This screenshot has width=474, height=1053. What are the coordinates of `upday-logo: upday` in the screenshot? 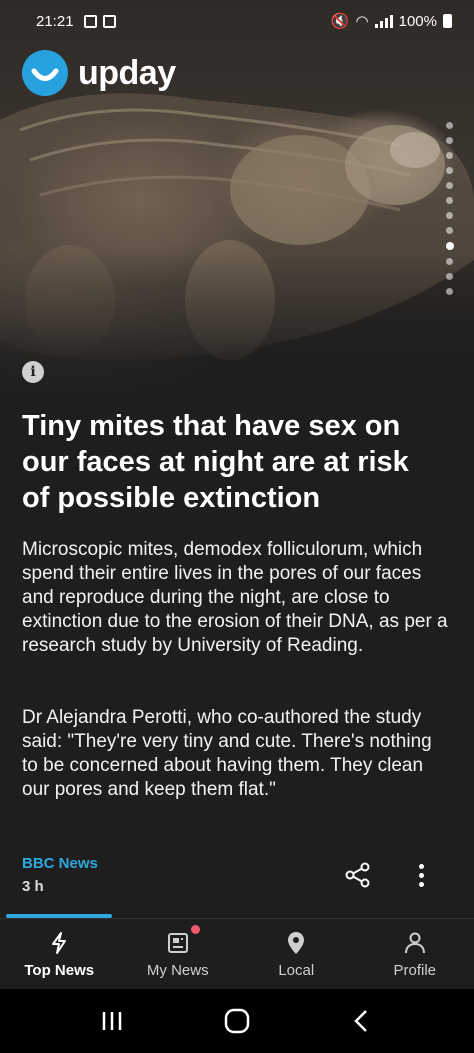 It's located at (99, 73).